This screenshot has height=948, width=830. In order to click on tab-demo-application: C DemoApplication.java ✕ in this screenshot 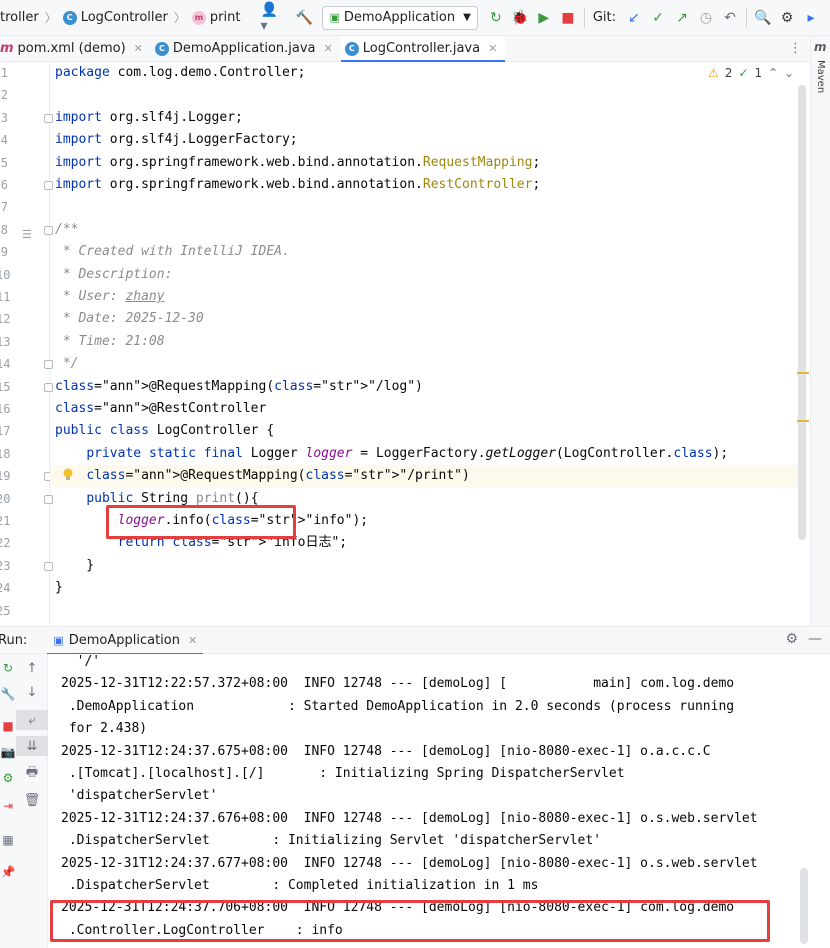, I will do `click(246, 48)`.